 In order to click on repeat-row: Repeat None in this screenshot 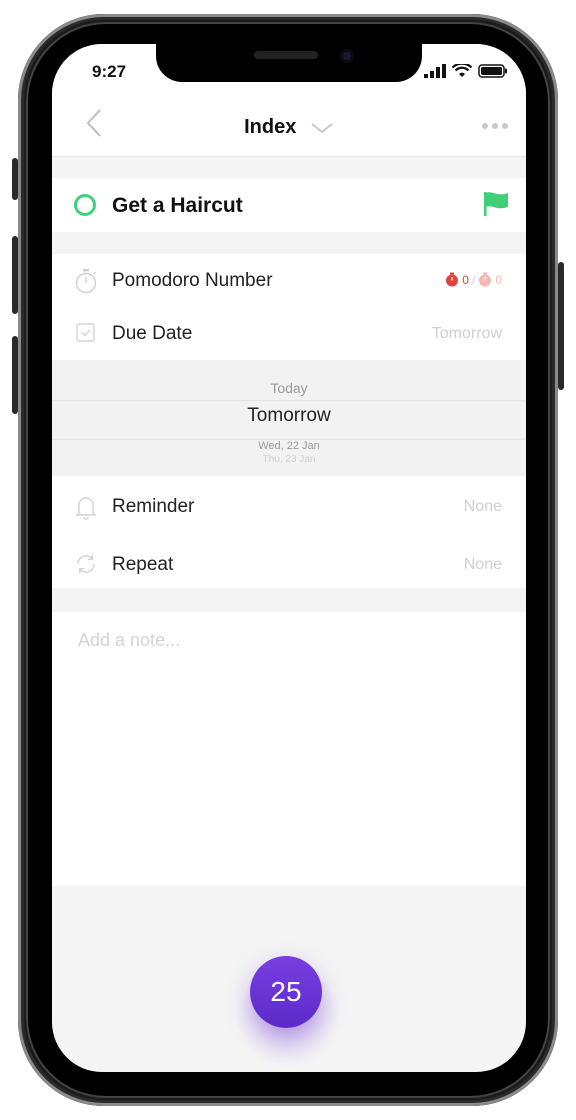, I will do `click(289, 564)`.